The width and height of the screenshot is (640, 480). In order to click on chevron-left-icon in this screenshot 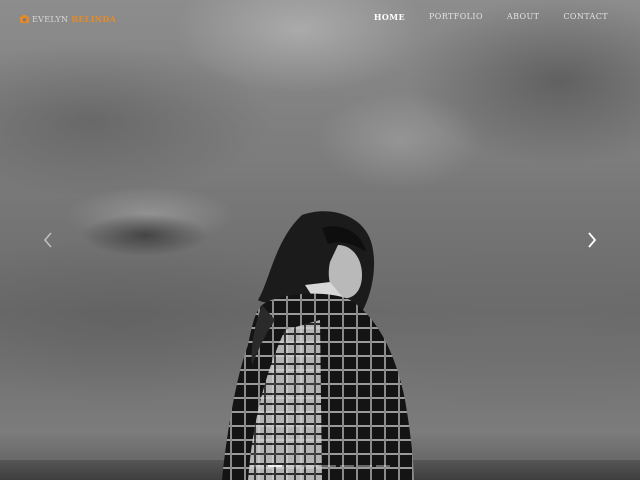, I will do `click(48, 240)`.